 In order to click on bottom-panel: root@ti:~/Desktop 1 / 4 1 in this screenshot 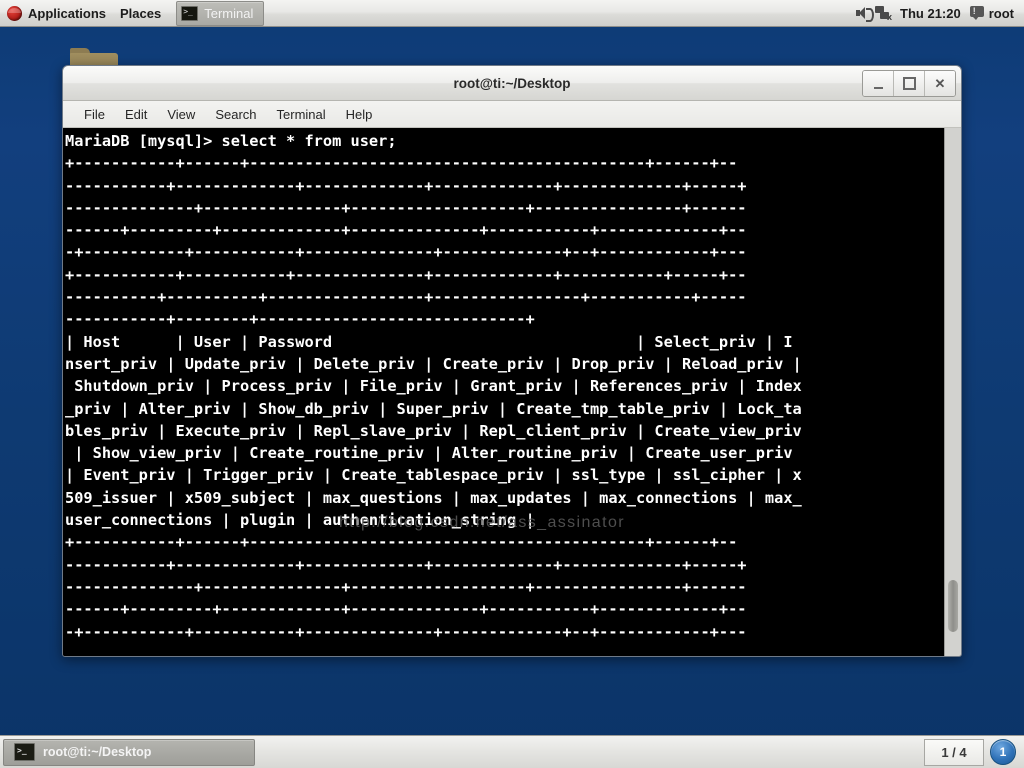, I will do `click(512, 751)`.